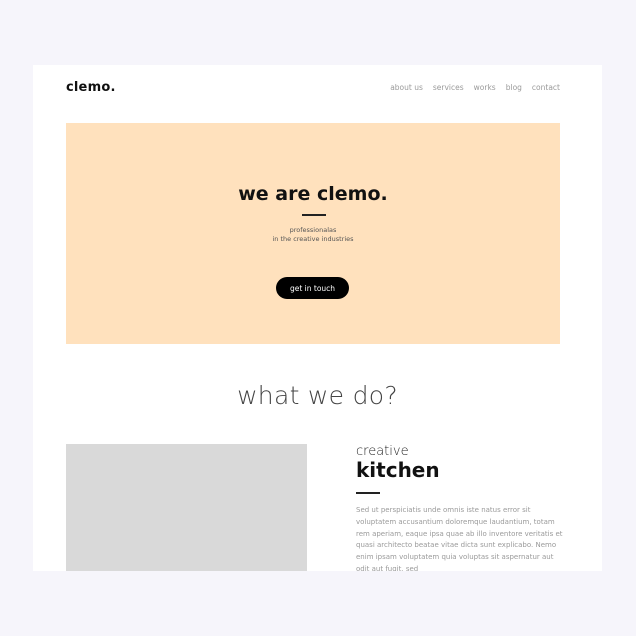 The image size is (636, 636). What do you see at coordinates (91, 87) in the screenshot?
I see `site-logo: clemo.` at bounding box center [91, 87].